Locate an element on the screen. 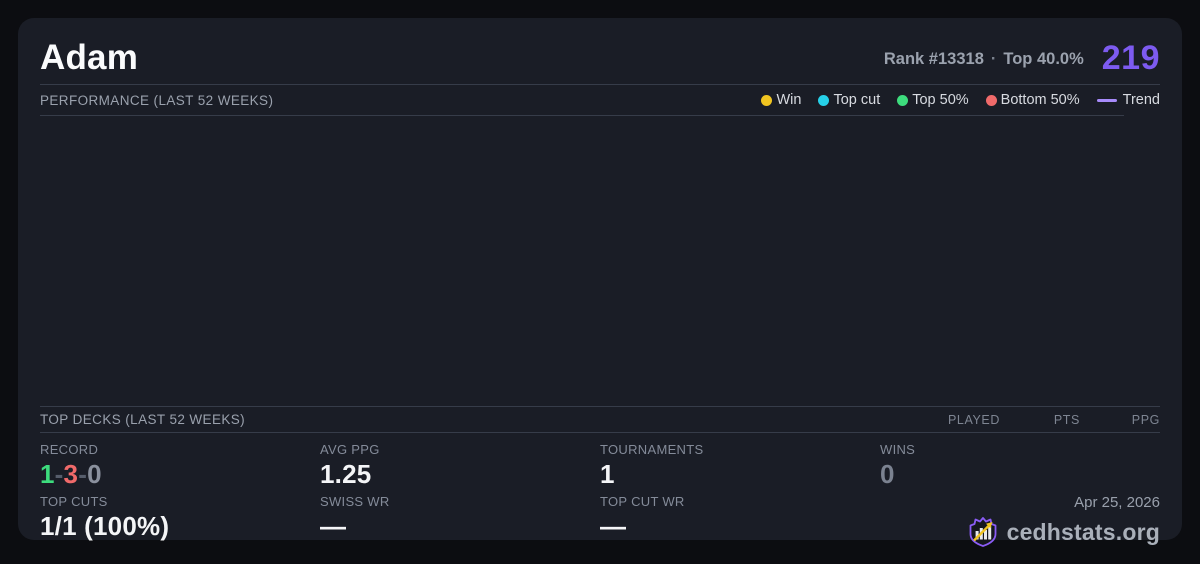 The height and width of the screenshot is (564, 1200). stat-label: AVG PPG is located at coordinates (350, 449).